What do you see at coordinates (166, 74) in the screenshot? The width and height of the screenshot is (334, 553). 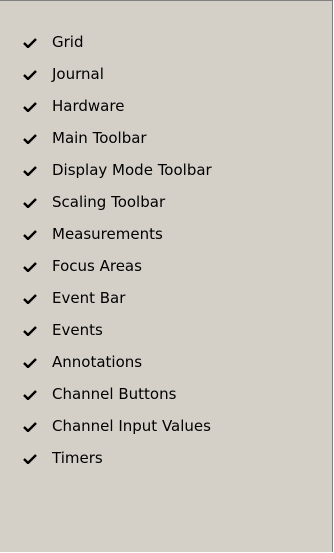 I see `menu-item-journal: Journal` at bounding box center [166, 74].